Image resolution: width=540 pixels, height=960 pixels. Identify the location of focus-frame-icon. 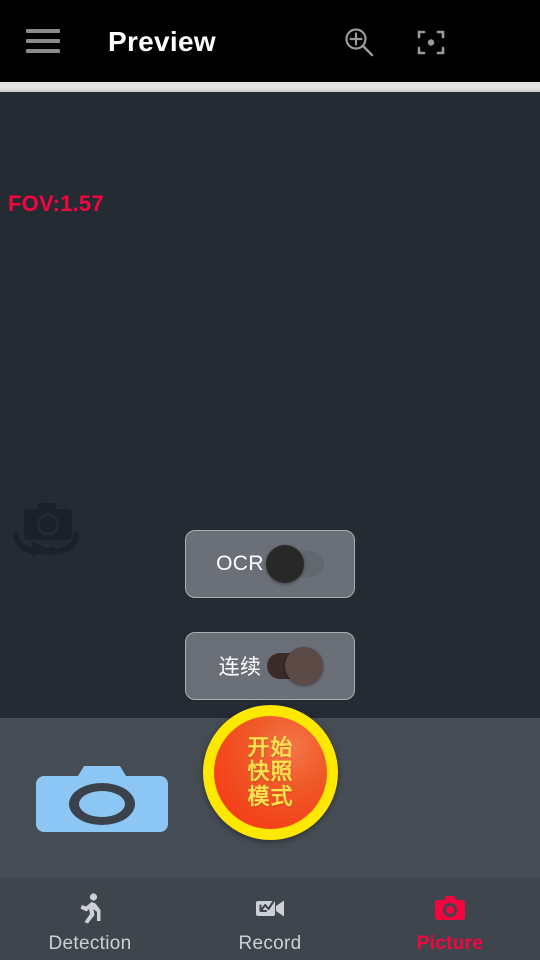
(431, 42).